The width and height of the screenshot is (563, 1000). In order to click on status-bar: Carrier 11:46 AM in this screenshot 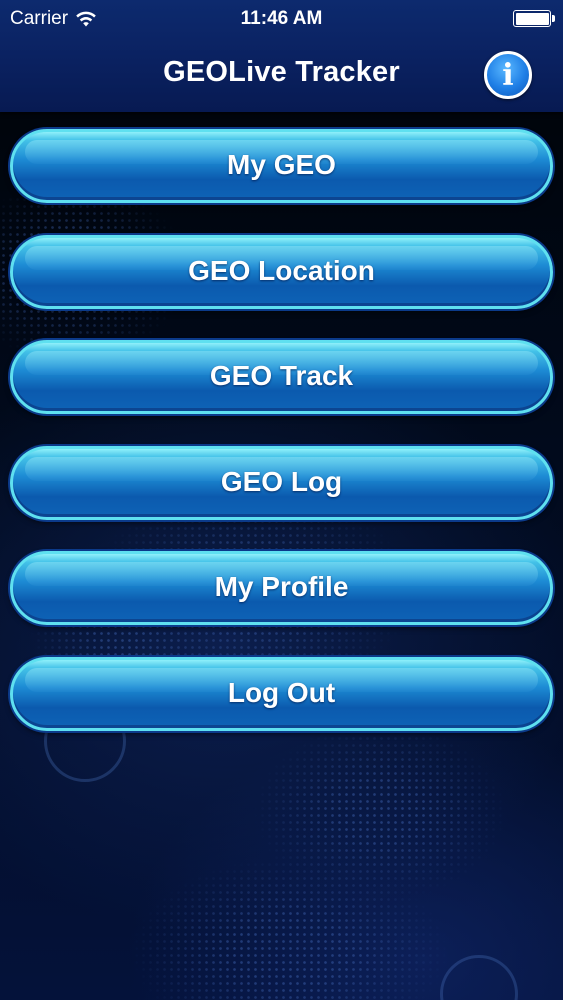, I will do `click(281, 19)`.